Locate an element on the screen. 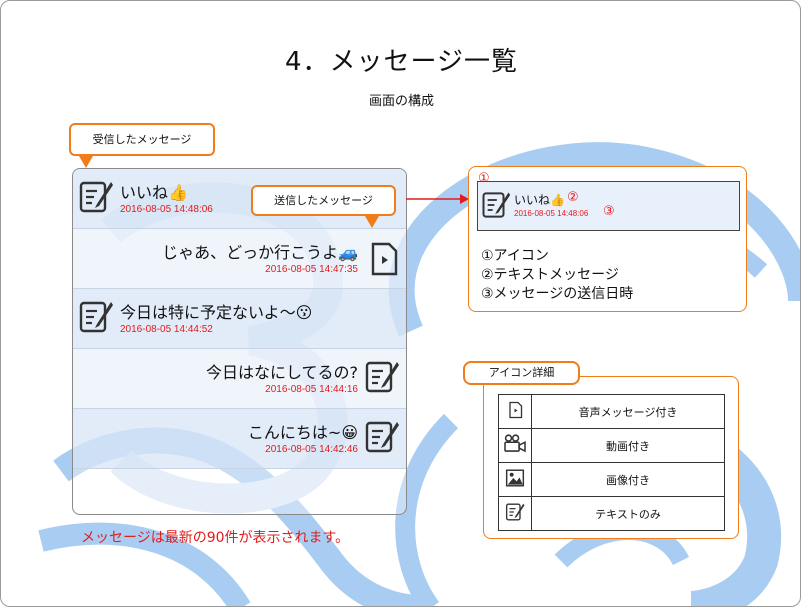  table-label-cell: テキストのみ is located at coordinates (628, 513).